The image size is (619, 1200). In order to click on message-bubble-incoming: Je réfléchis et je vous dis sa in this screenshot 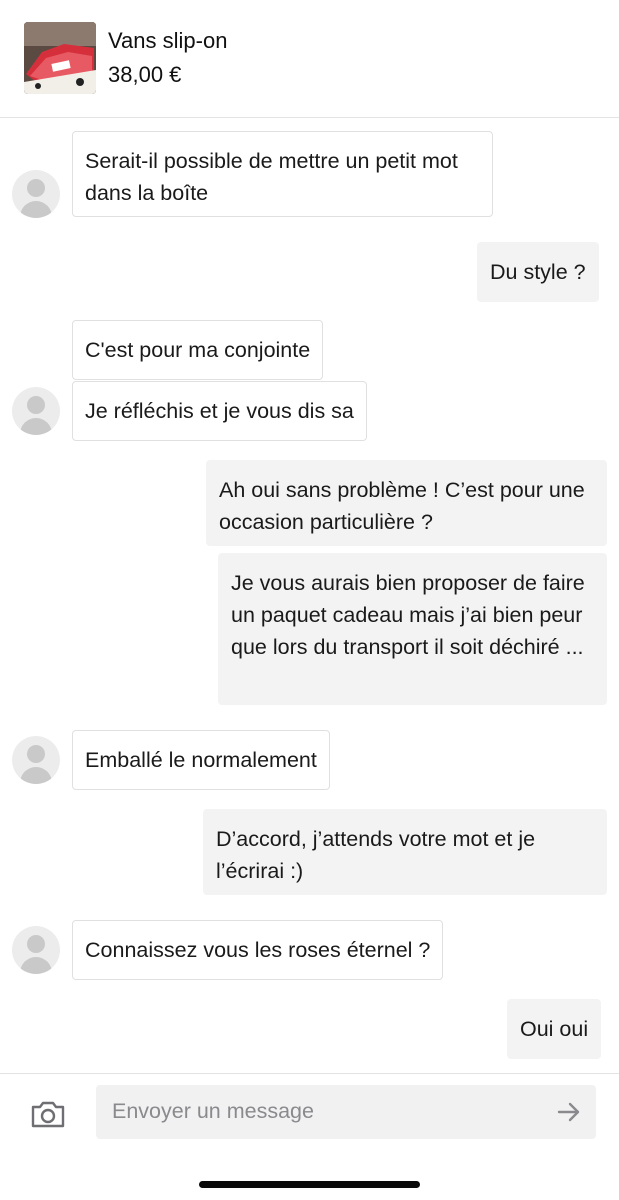, I will do `click(219, 411)`.